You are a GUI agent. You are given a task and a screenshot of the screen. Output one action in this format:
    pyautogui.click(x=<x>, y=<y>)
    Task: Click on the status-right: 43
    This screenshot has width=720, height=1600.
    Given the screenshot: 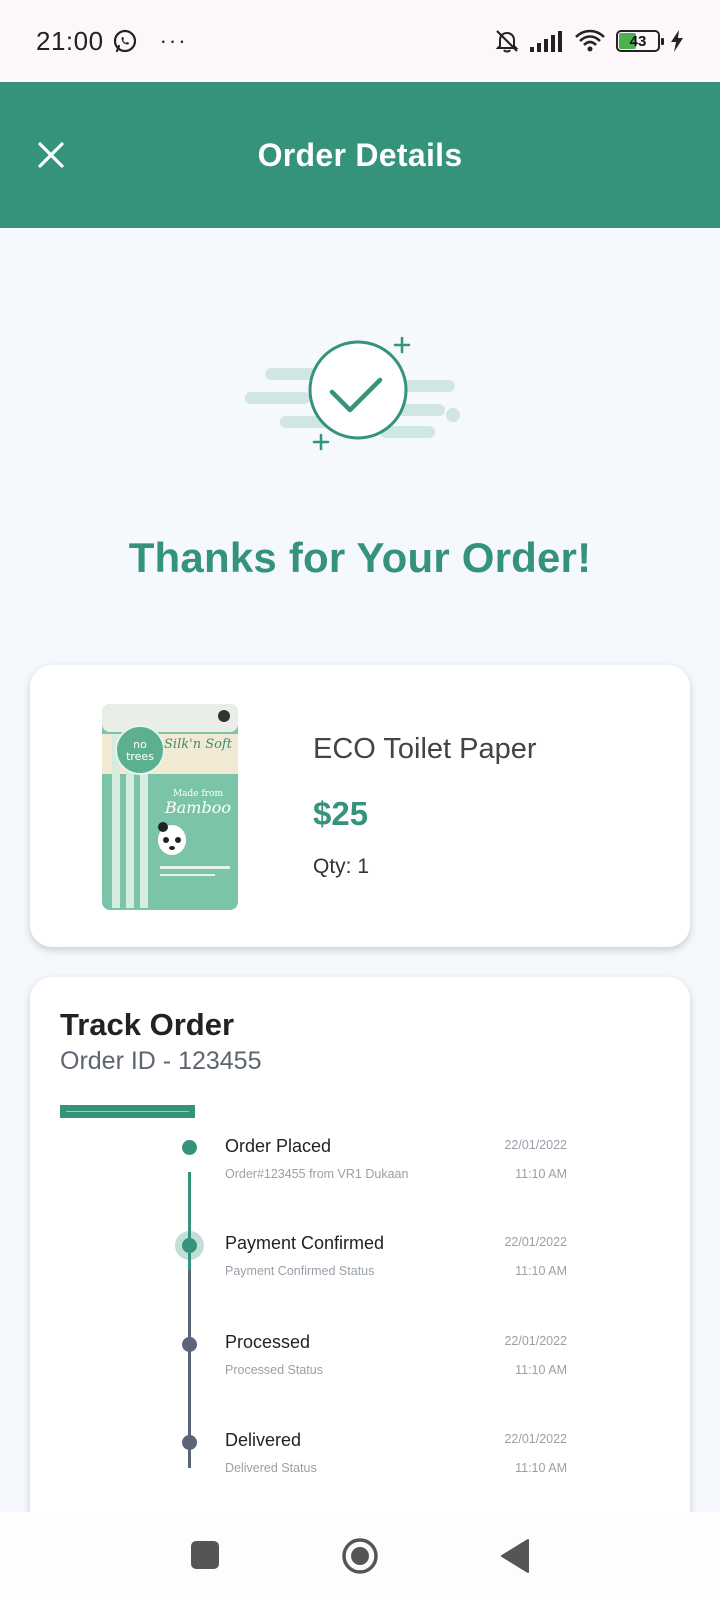 What is the action you would take?
    pyautogui.click(x=589, y=41)
    